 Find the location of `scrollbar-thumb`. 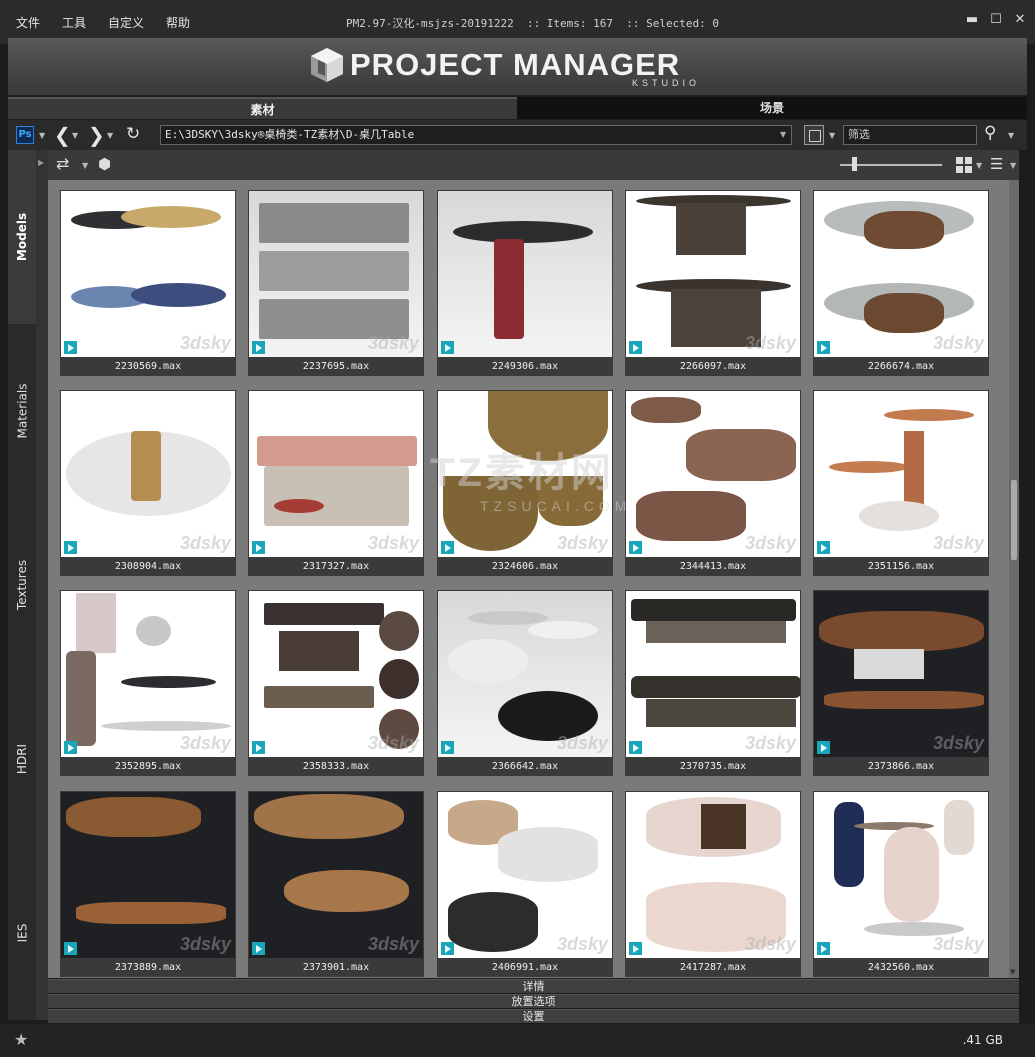

scrollbar-thumb is located at coordinates (1014, 520).